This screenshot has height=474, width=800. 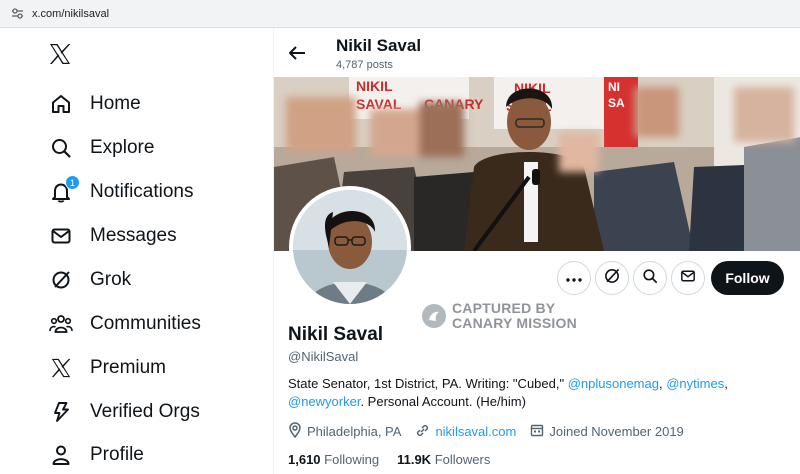 I want to click on banner-sign-text: NIKIL, so click(x=374, y=86).